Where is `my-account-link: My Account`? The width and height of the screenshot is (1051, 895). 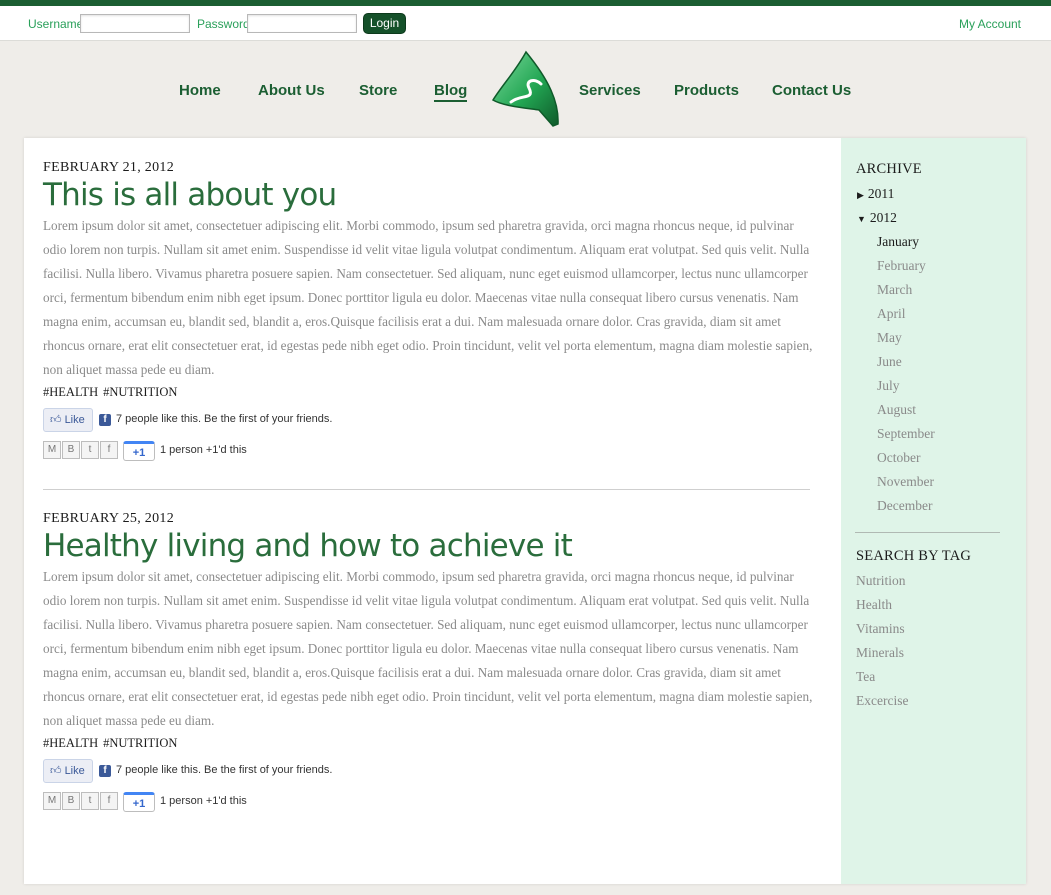 my-account-link: My Account is located at coordinates (990, 24).